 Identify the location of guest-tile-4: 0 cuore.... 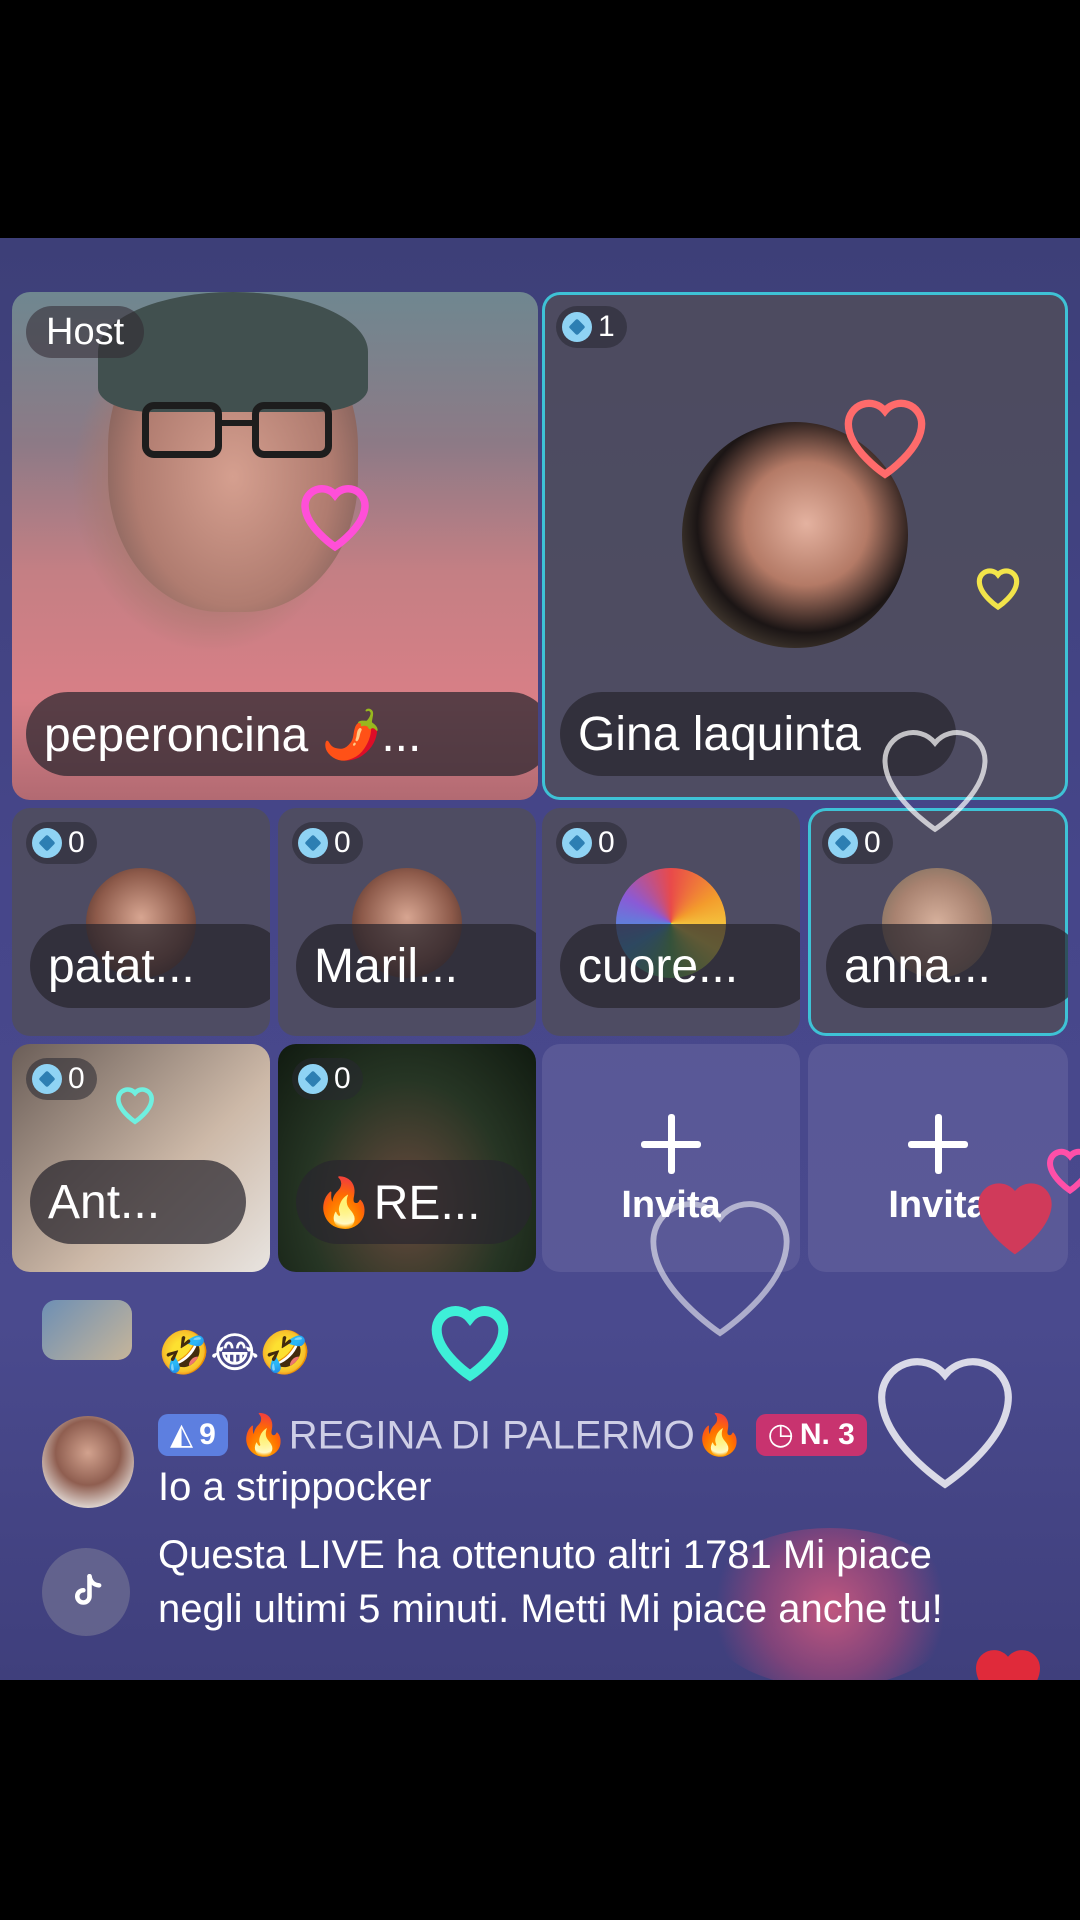
(671, 922).